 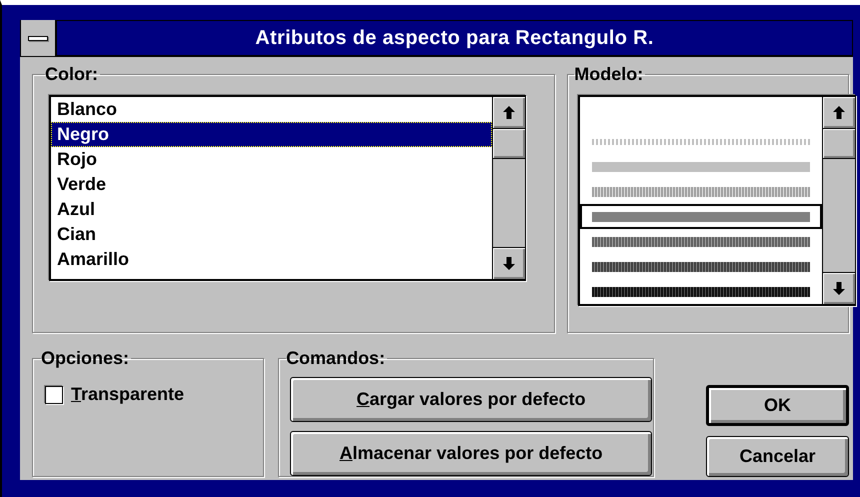 What do you see at coordinates (609, 74) in the screenshot?
I see `group-label: Modelo:` at bounding box center [609, 74].